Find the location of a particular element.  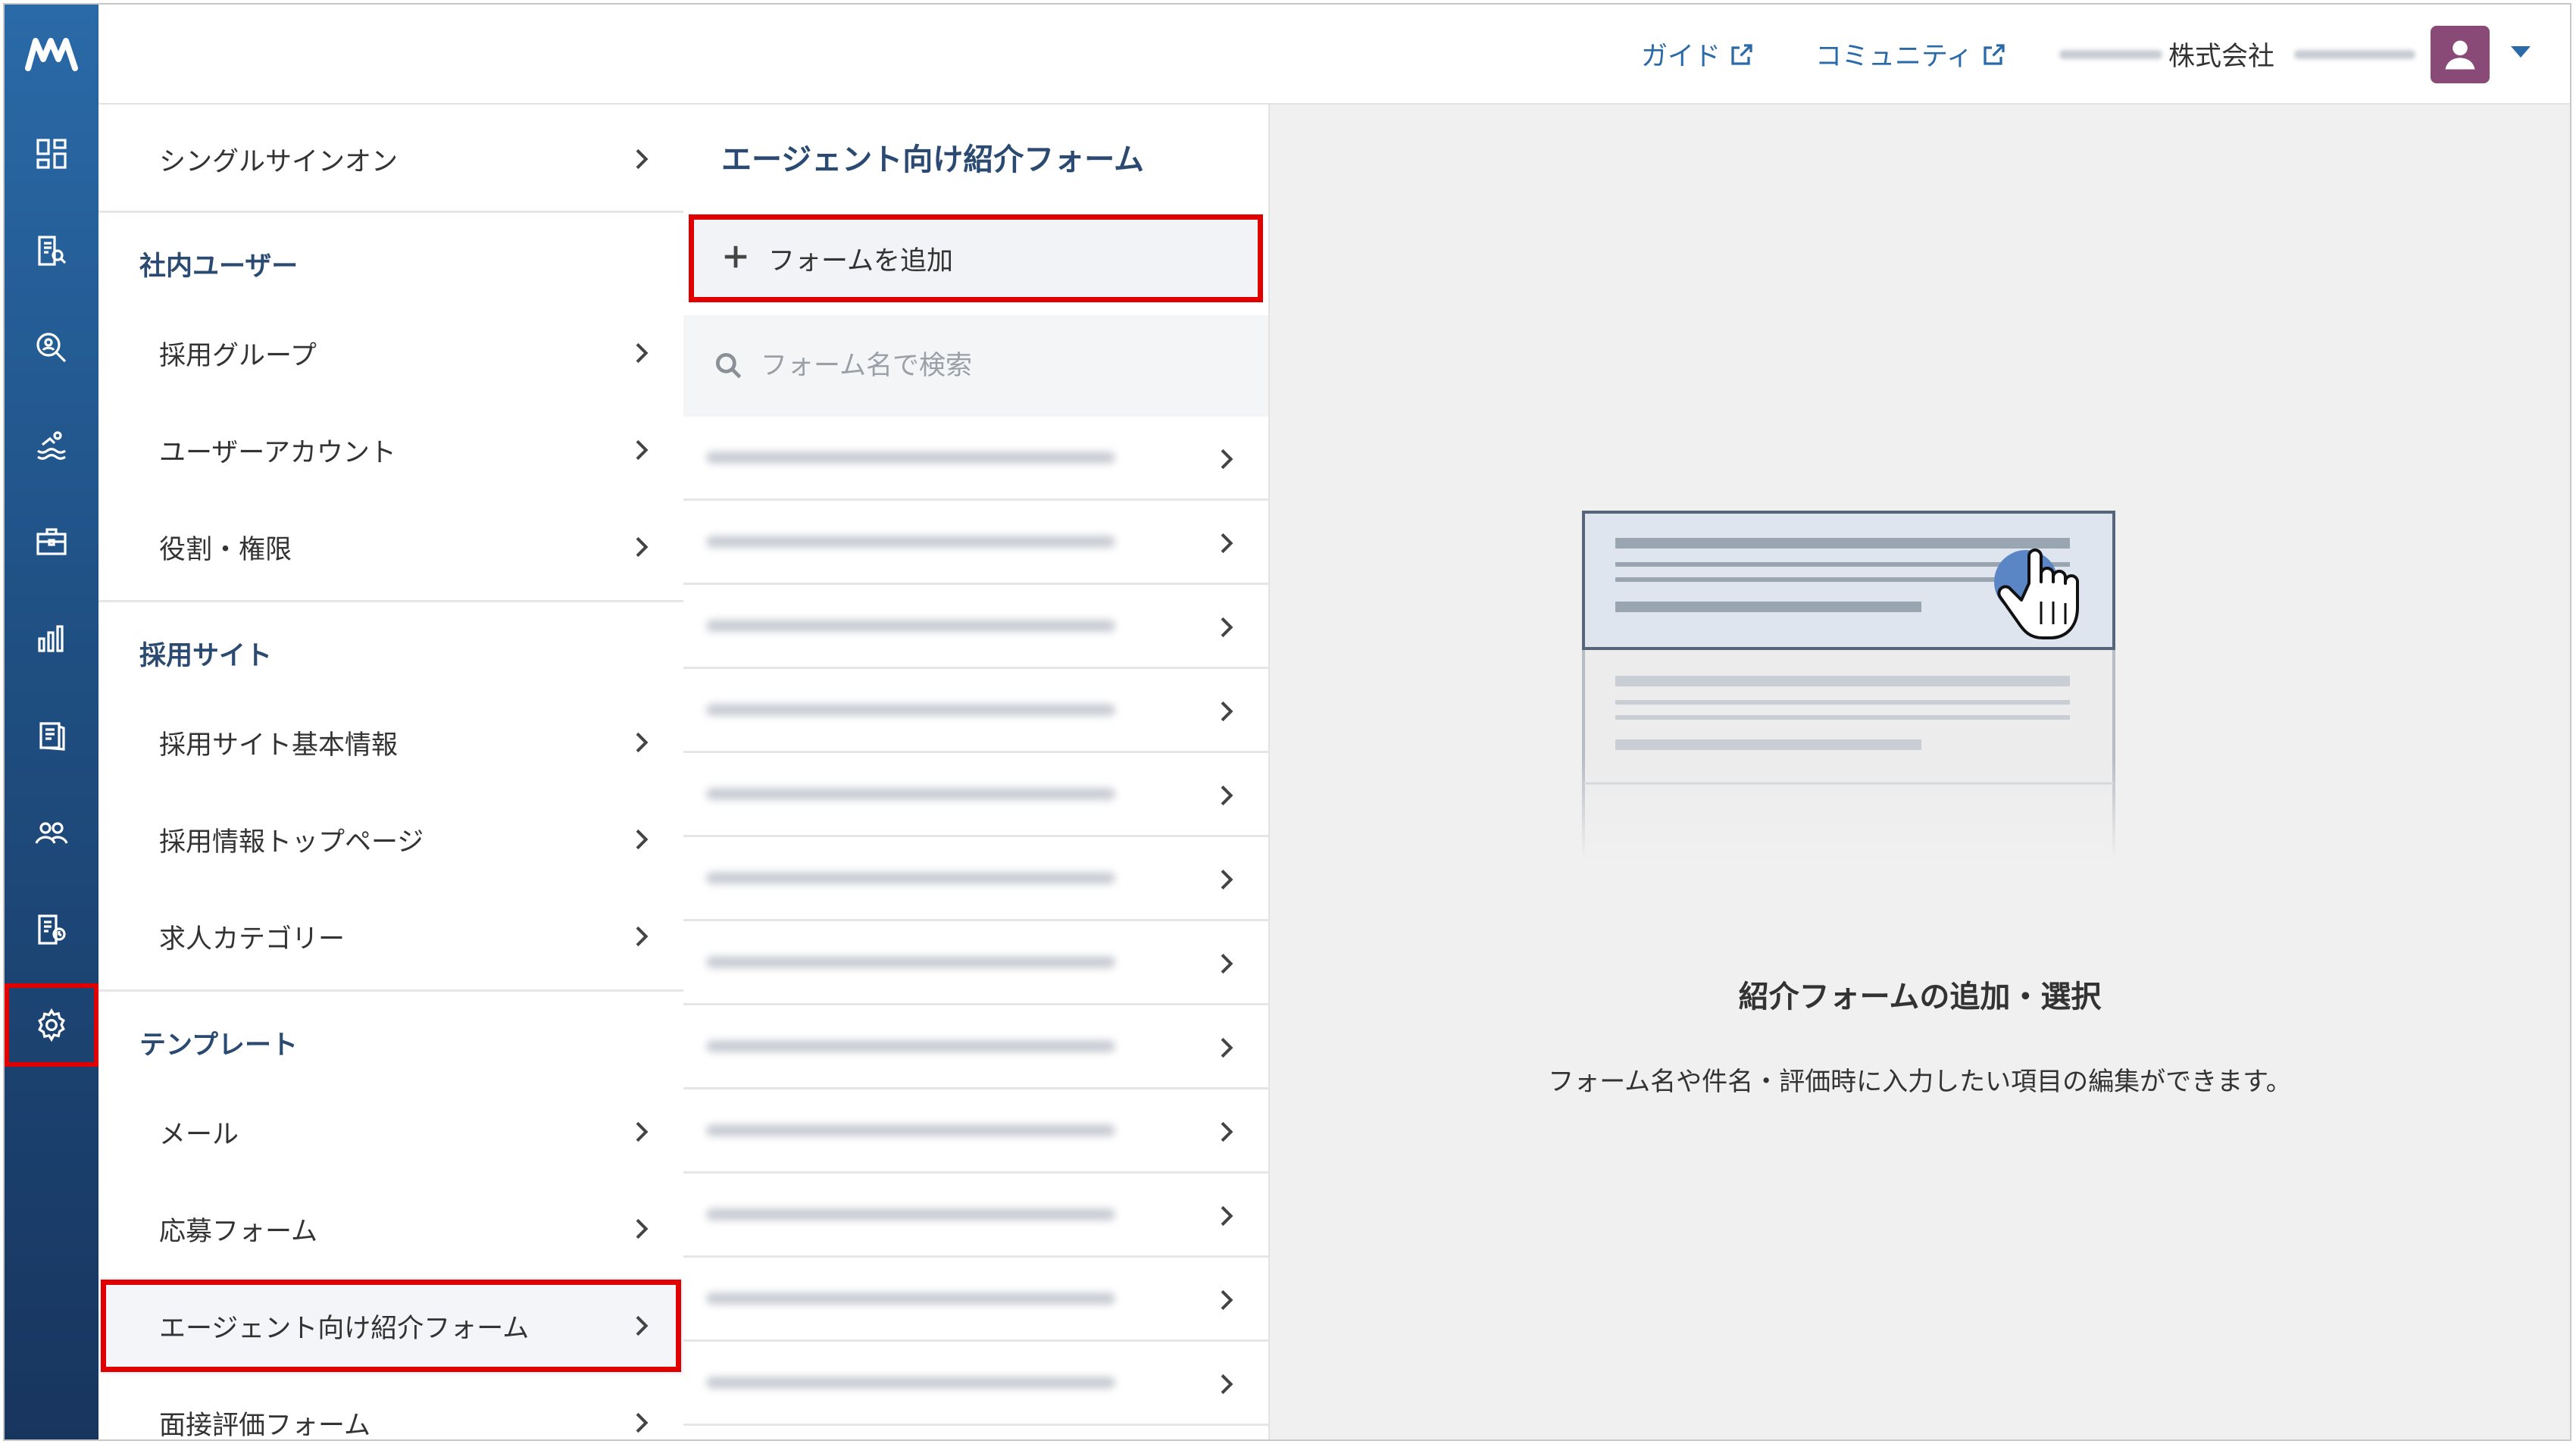

plus-icon is located at coordinates (735, 256).